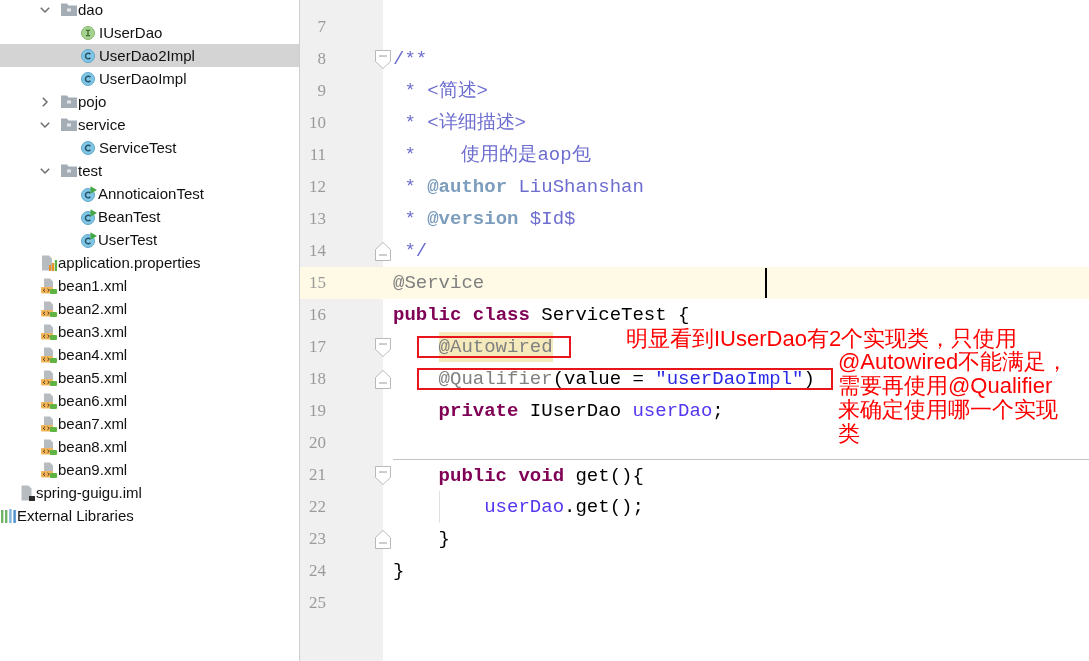 The image size is (1089, 661). Describe the element at coordinates (8, 515) in the screenshot. I see `library-icon` at that location.